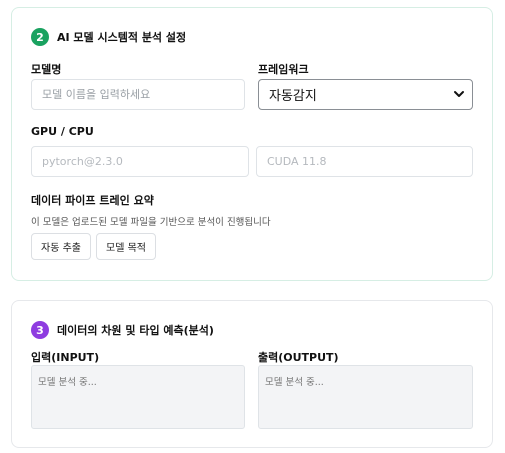 The width and height of the screenshot is (505, 453). Describe the element at coordinates (293, 96) in the screenshot. I see `framework-select-value: 자동감지` at that location.